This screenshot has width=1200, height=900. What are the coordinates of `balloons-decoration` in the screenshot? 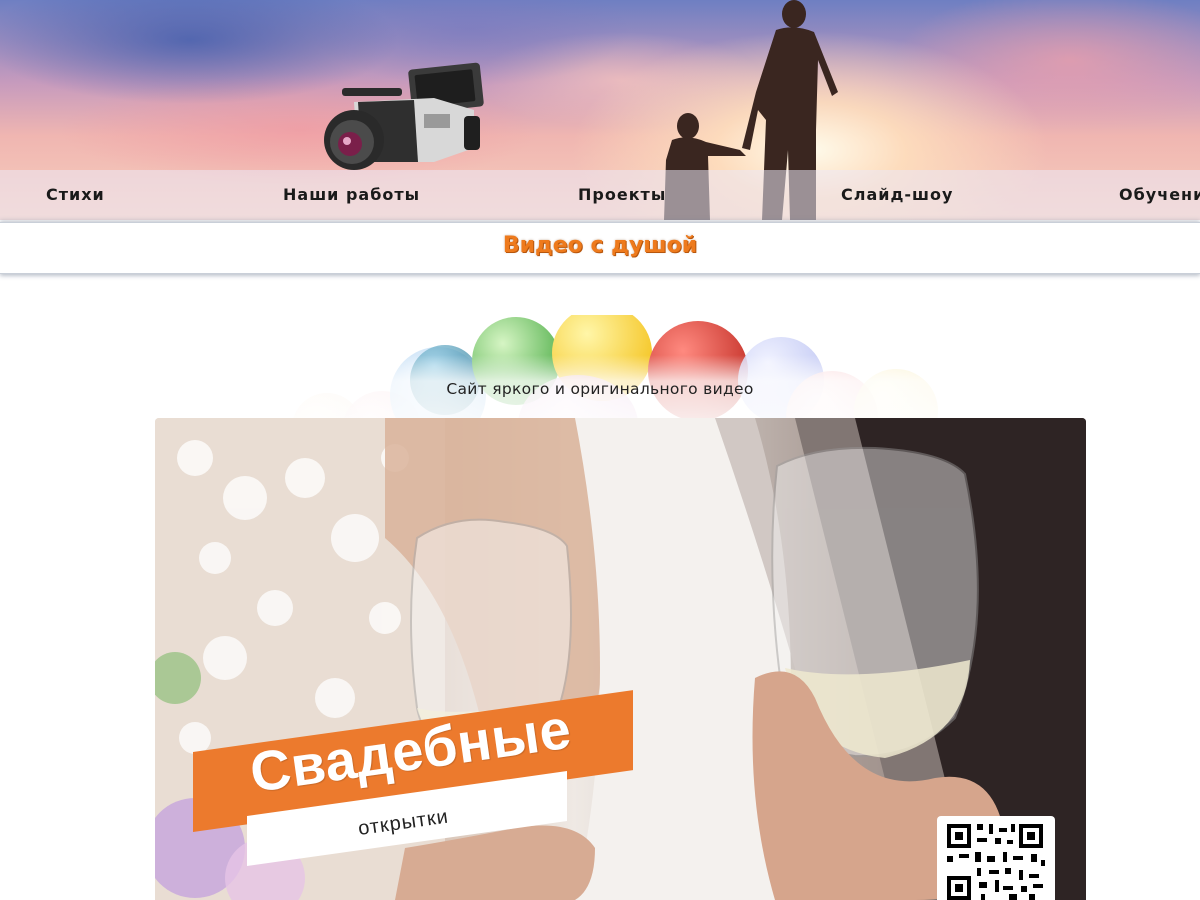 It's located at (610, 367).